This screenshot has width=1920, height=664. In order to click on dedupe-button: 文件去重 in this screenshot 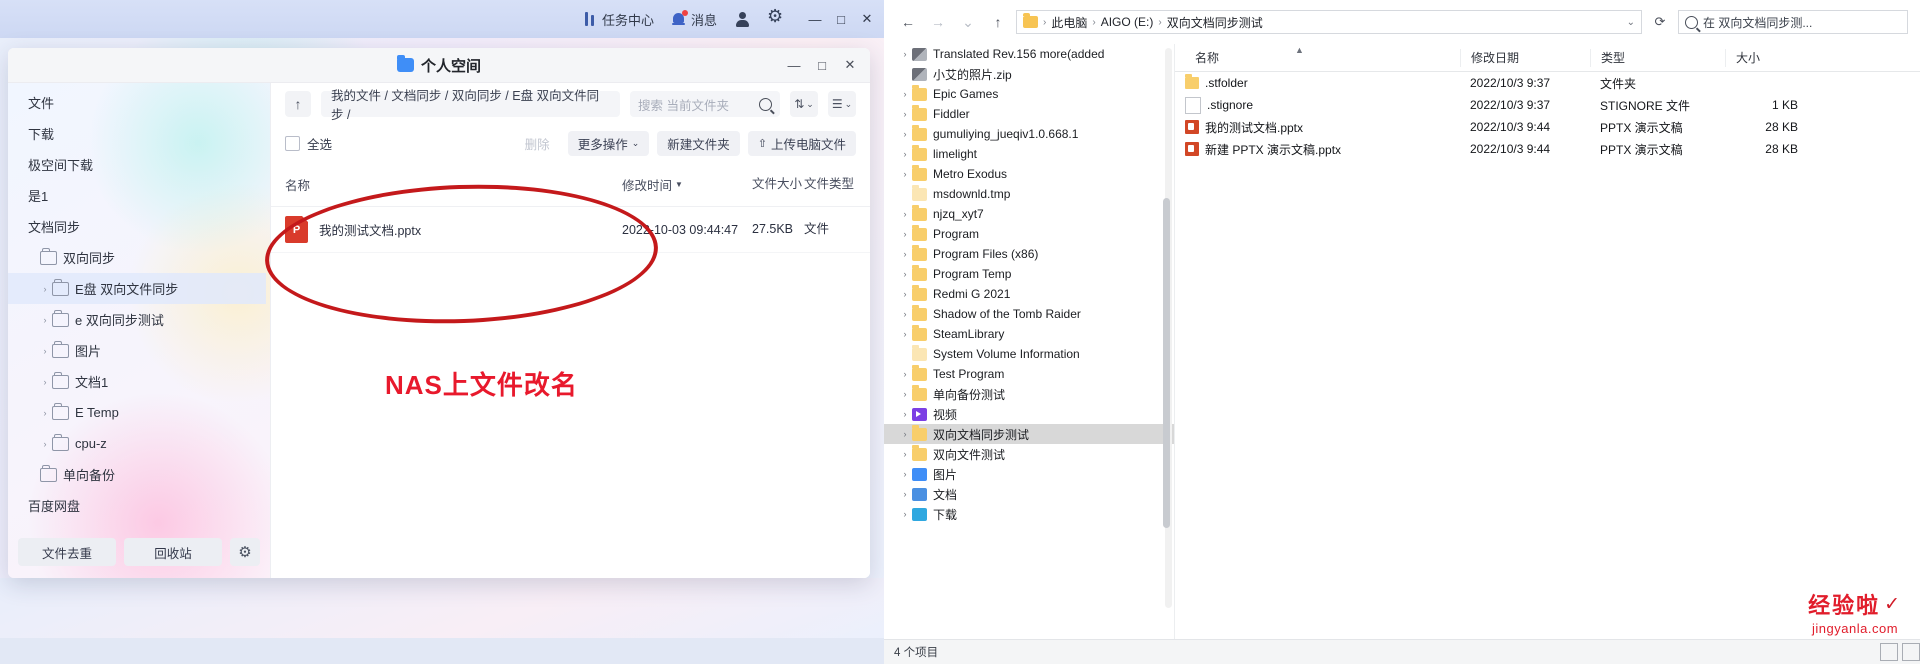, I will do `click(67, 552)`.